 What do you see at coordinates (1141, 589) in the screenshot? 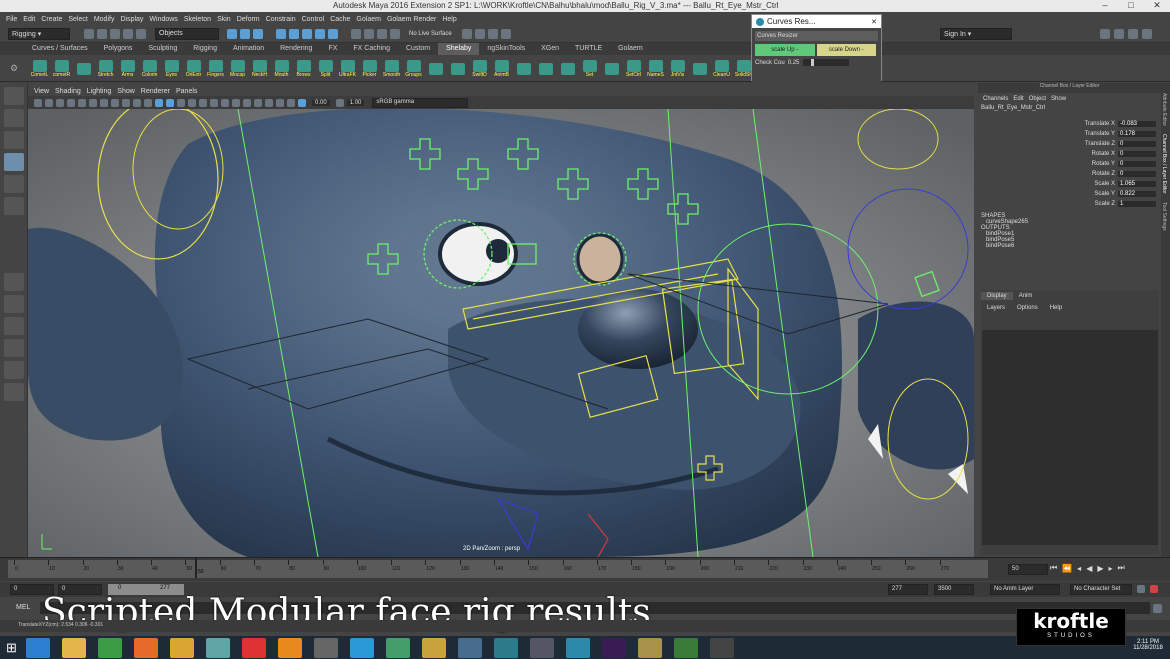
I see `auto-key-icon` at bounding box center [1141, 589].